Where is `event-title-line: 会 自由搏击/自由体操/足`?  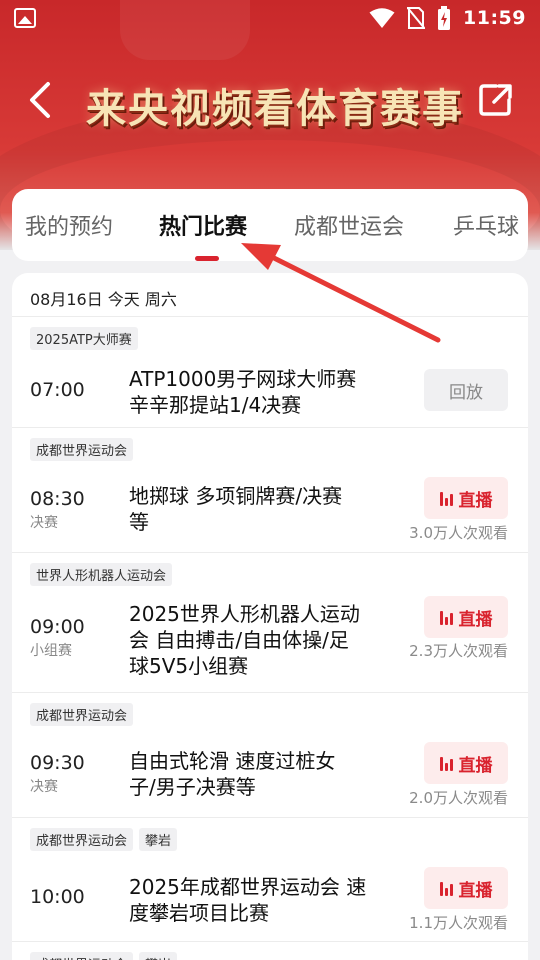
event-title-line: 会 自由搏击/自由体操/足 is located at coordinates (239, 640).